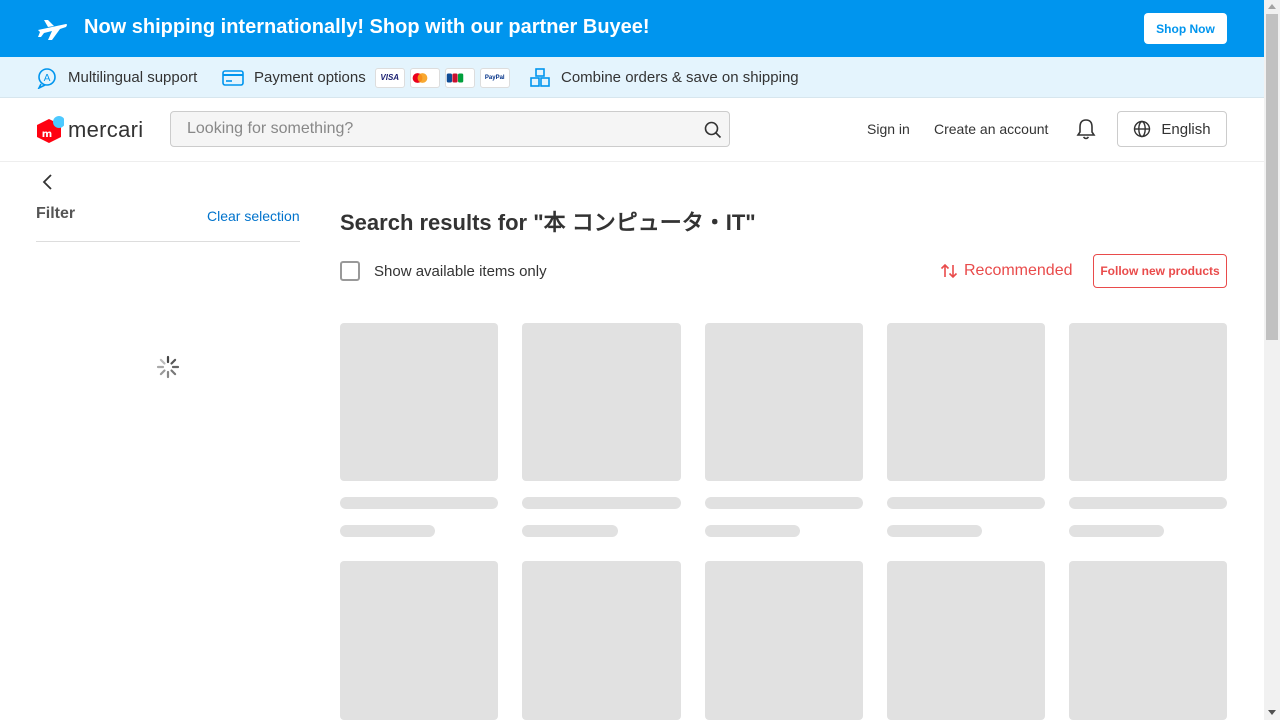  Describe the element at coordinates (424, 77) in the screenshot. I see `mastercard-icon` at that location.